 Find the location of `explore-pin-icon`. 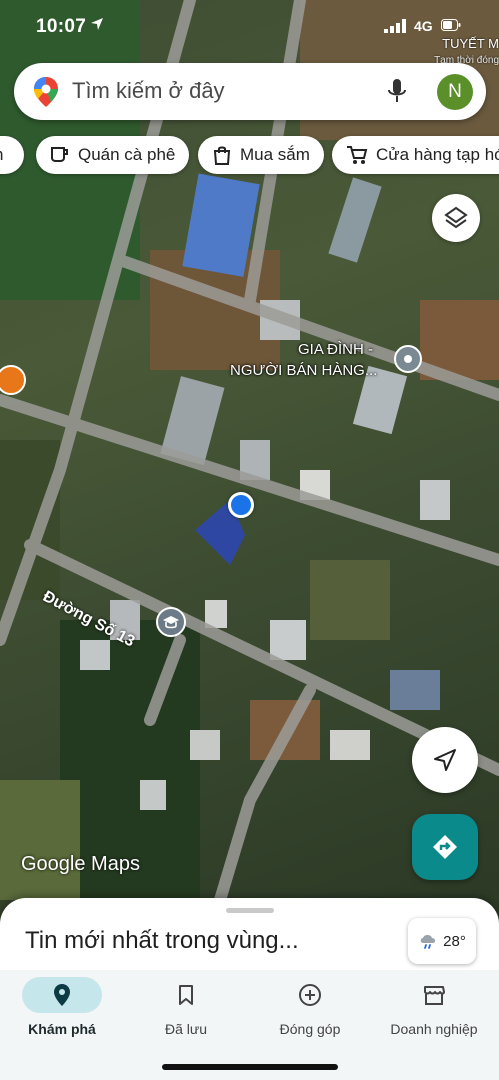

explore-pin-icon is located at coordinates (62, 995).